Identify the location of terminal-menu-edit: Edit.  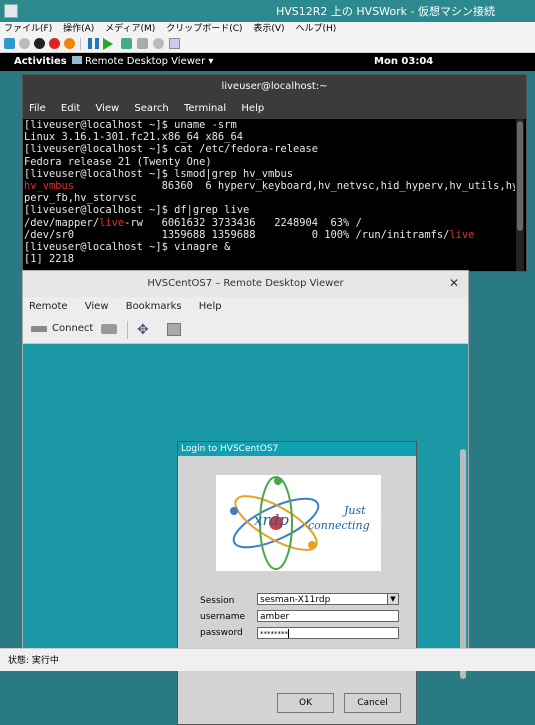
(70, 109).